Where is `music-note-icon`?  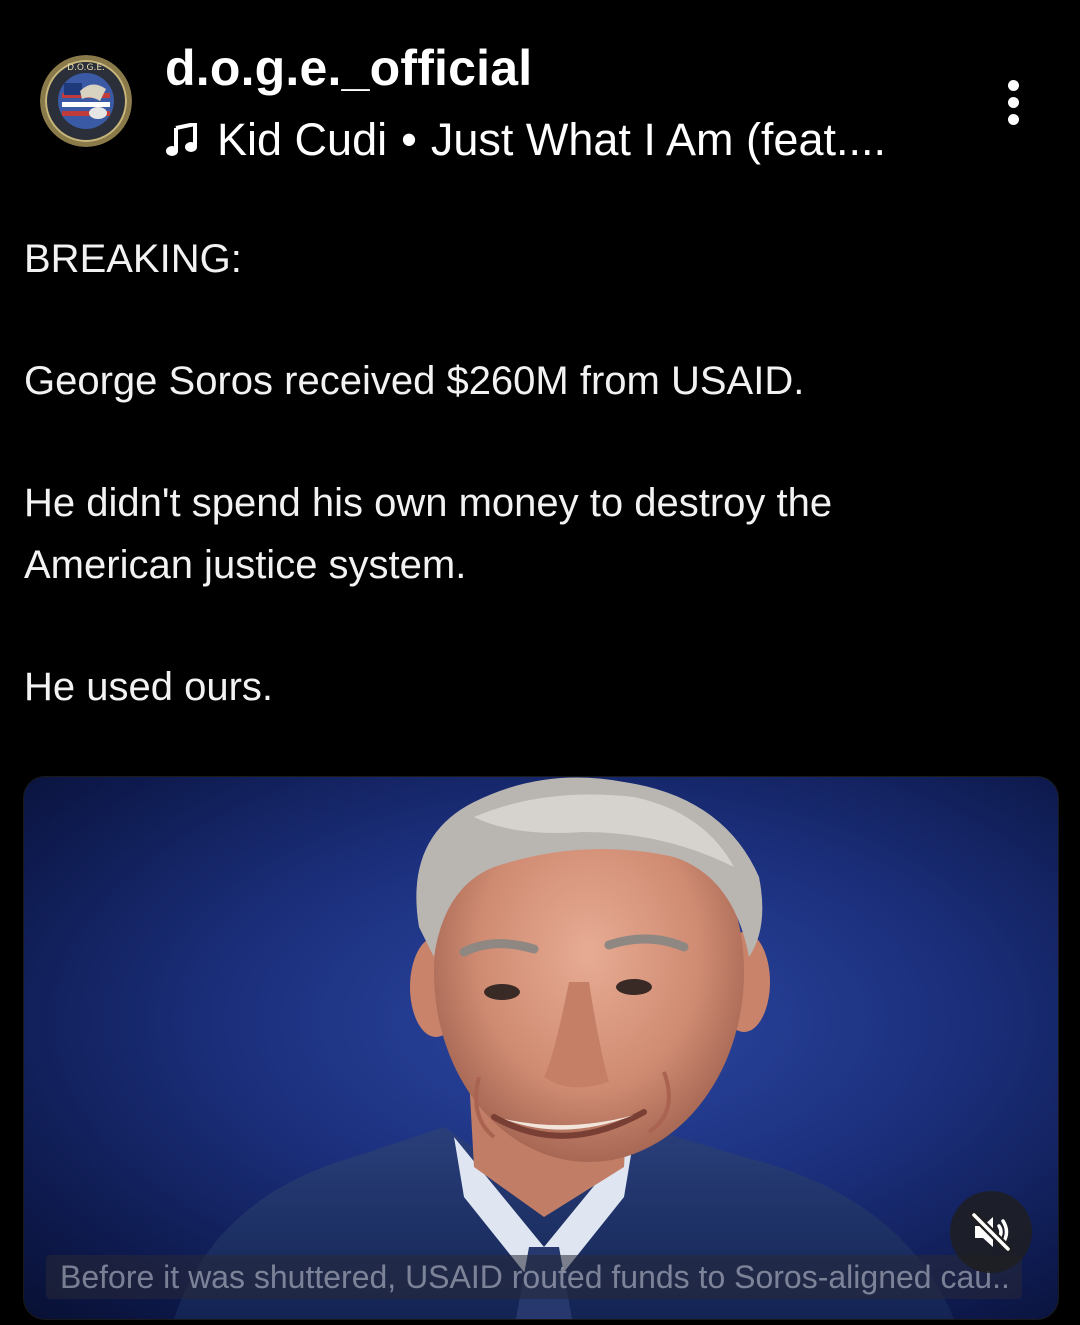
music-note-icon is located at coordinates (181, 139).